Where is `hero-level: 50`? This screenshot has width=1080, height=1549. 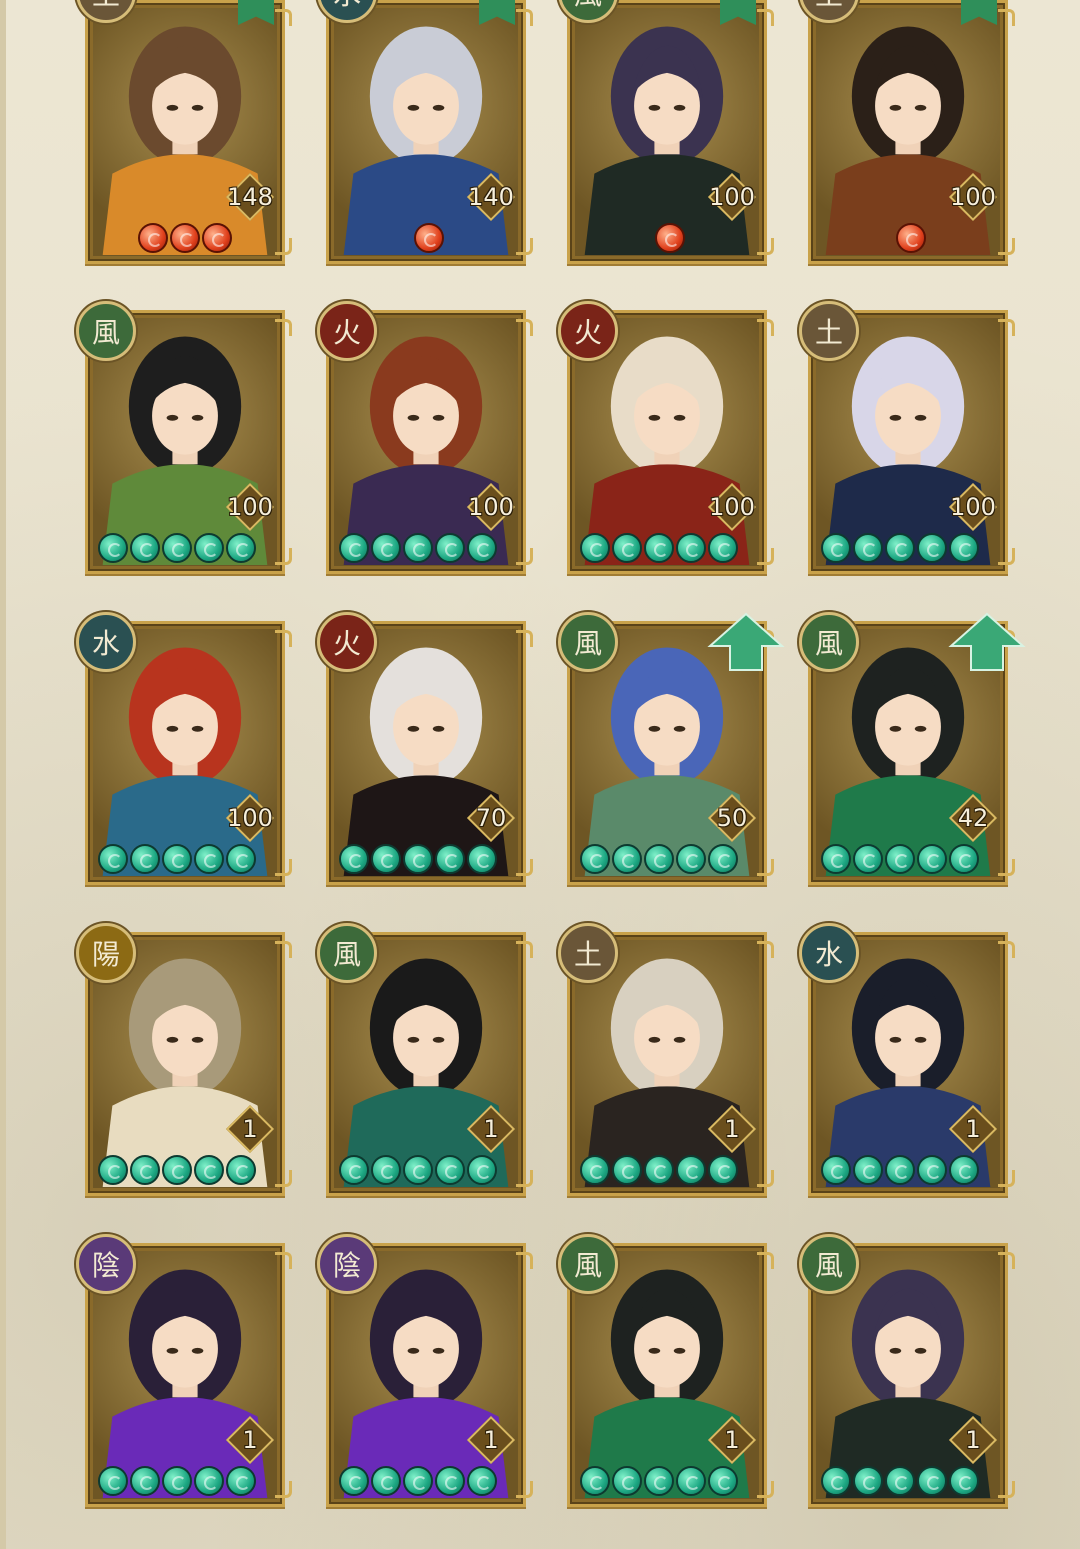 hero-level: 50 is located at coordinates (732, 818).